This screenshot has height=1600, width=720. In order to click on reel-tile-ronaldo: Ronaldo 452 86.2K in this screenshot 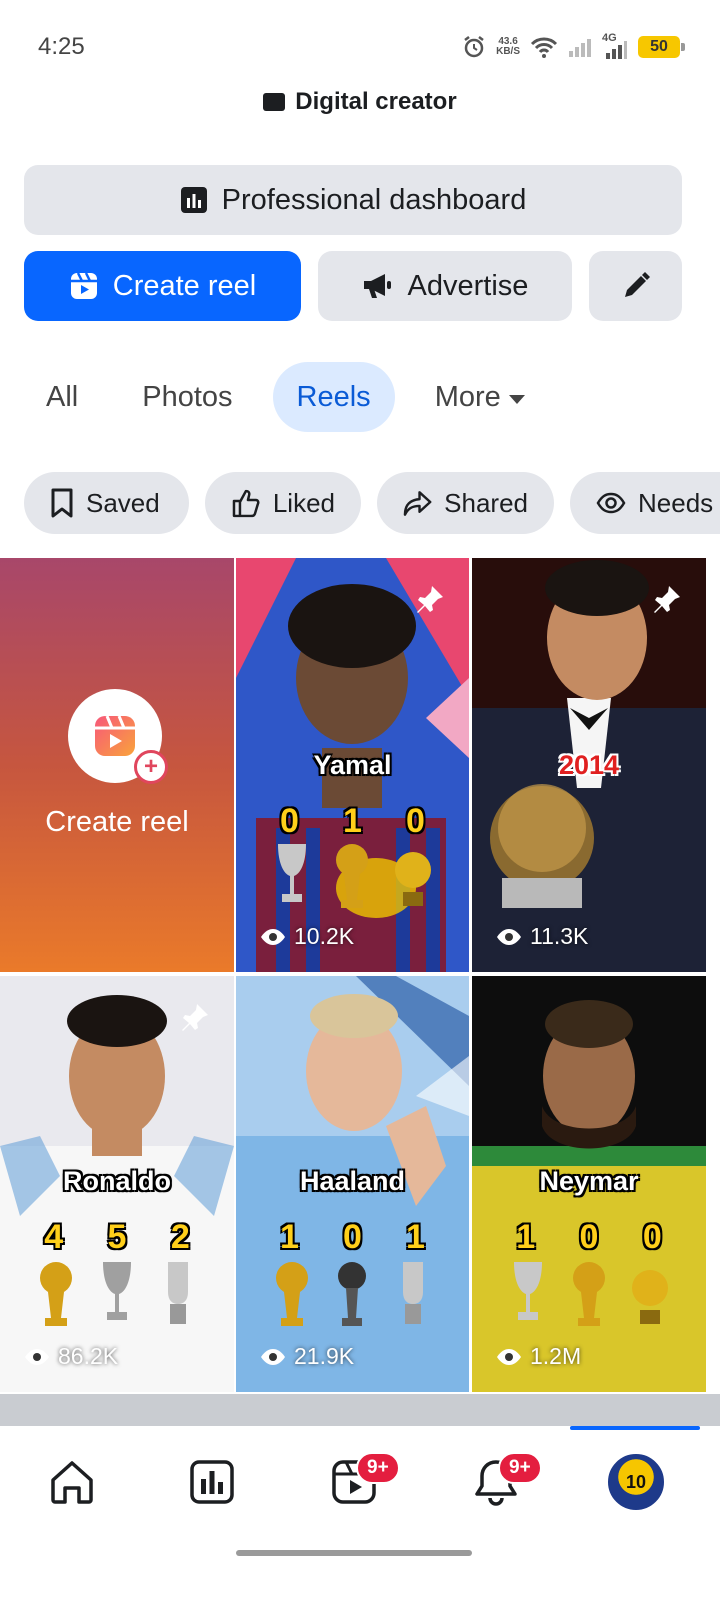, I will do `click(117, 1184)`.